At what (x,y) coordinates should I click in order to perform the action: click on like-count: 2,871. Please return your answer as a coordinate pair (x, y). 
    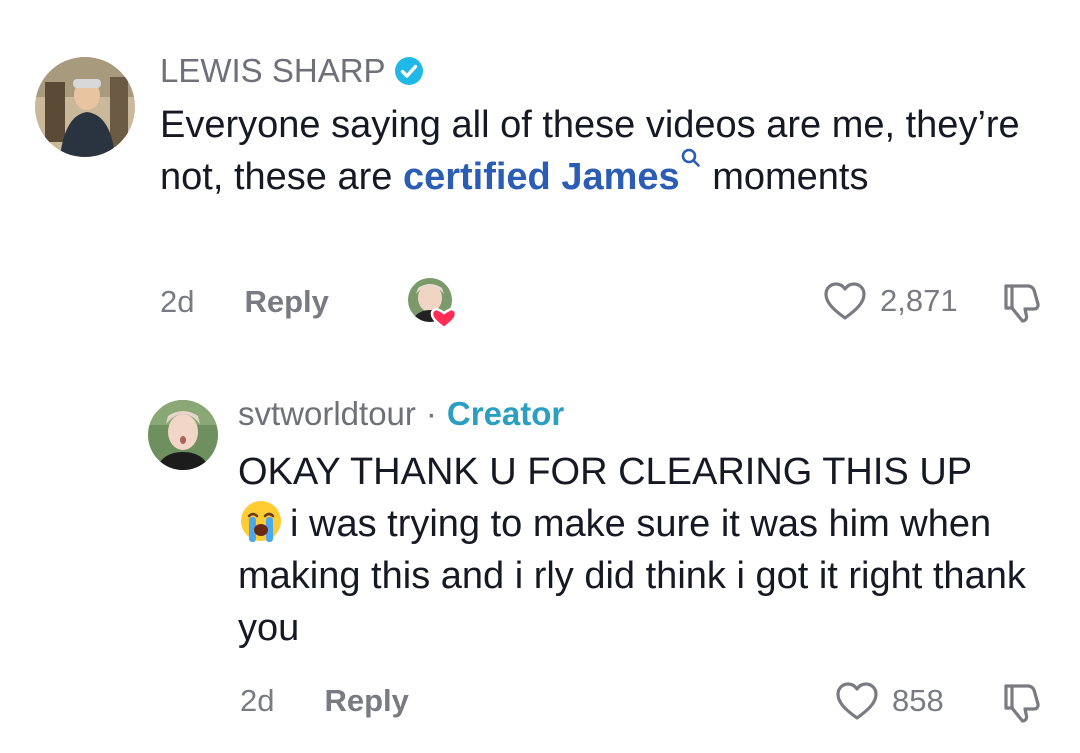
    Looking at the image, I should click on (919, 300).